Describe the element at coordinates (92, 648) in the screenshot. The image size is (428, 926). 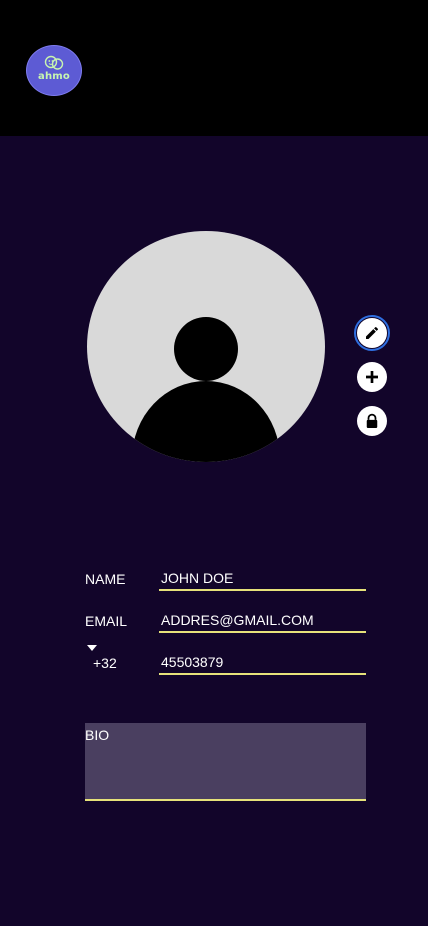
I see `country-dropdown-arrow-icon` at that location.